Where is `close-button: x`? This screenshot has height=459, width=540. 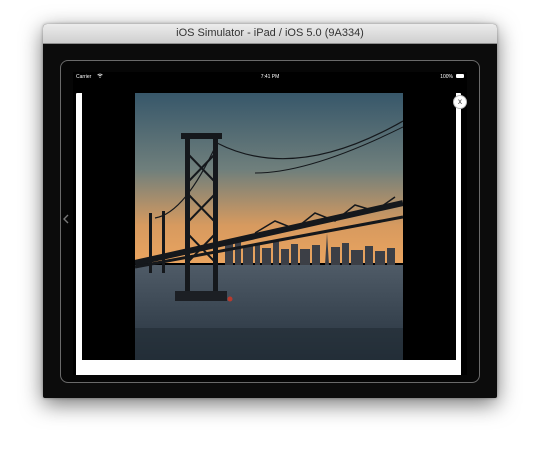 close-button: x is located at coordinates (460, 102).